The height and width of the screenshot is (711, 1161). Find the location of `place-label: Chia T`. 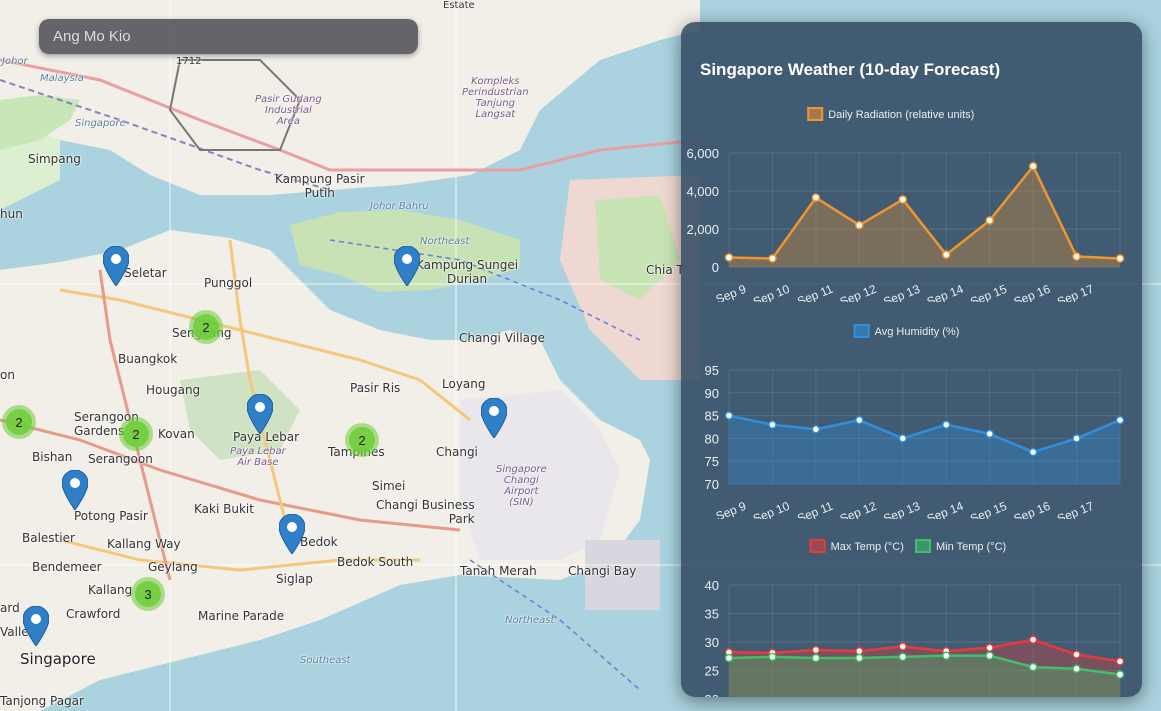

place-label: Chia T is located at coordinates (665, 270).